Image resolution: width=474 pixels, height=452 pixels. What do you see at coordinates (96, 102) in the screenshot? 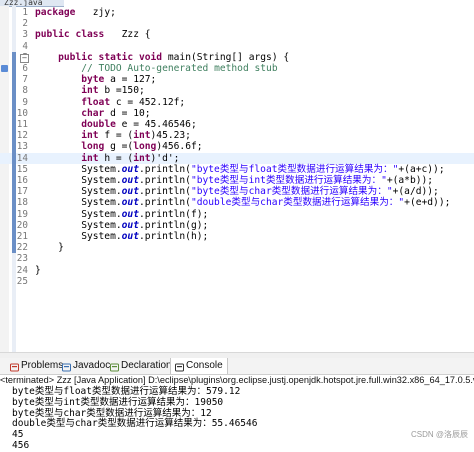
I see `keyword-token: float` at bounding box center [96, 102].